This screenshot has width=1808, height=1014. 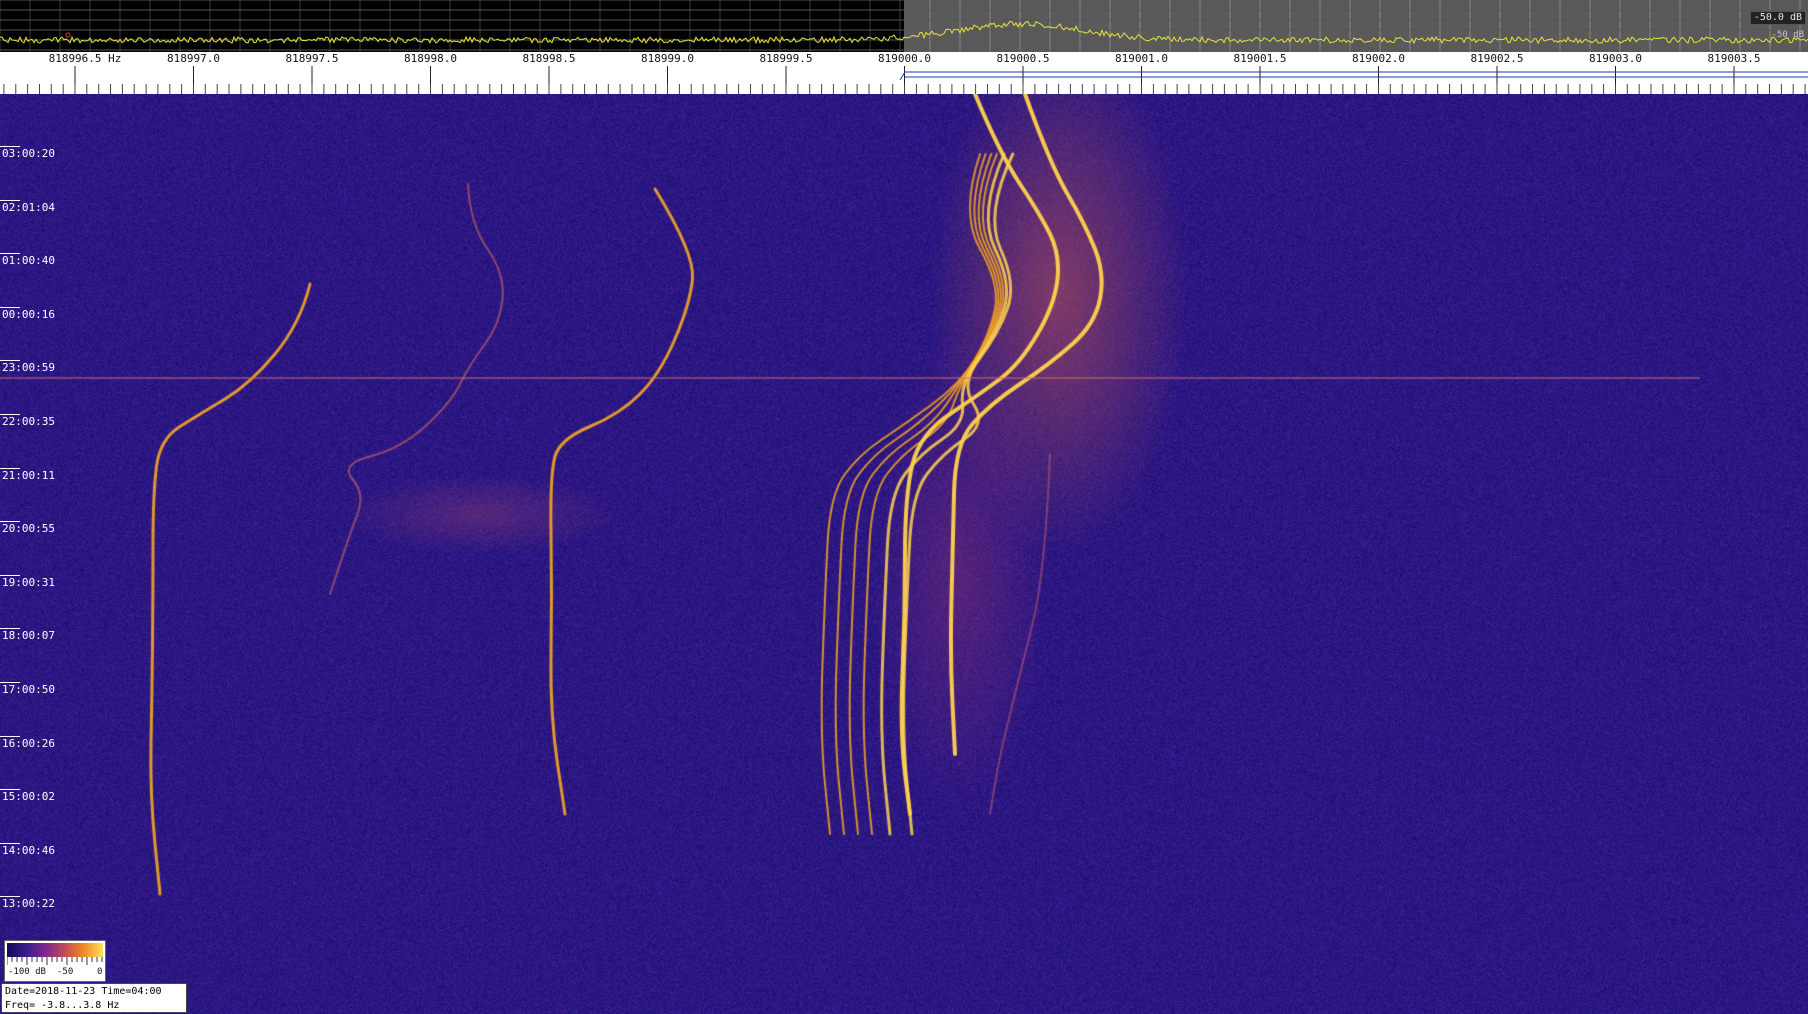 What do you see at coordinates (83, 991) in the screenshot?
I see `date-time-text: Date=2018-11-23 Time=04:00` at bounding box center [83, 991].